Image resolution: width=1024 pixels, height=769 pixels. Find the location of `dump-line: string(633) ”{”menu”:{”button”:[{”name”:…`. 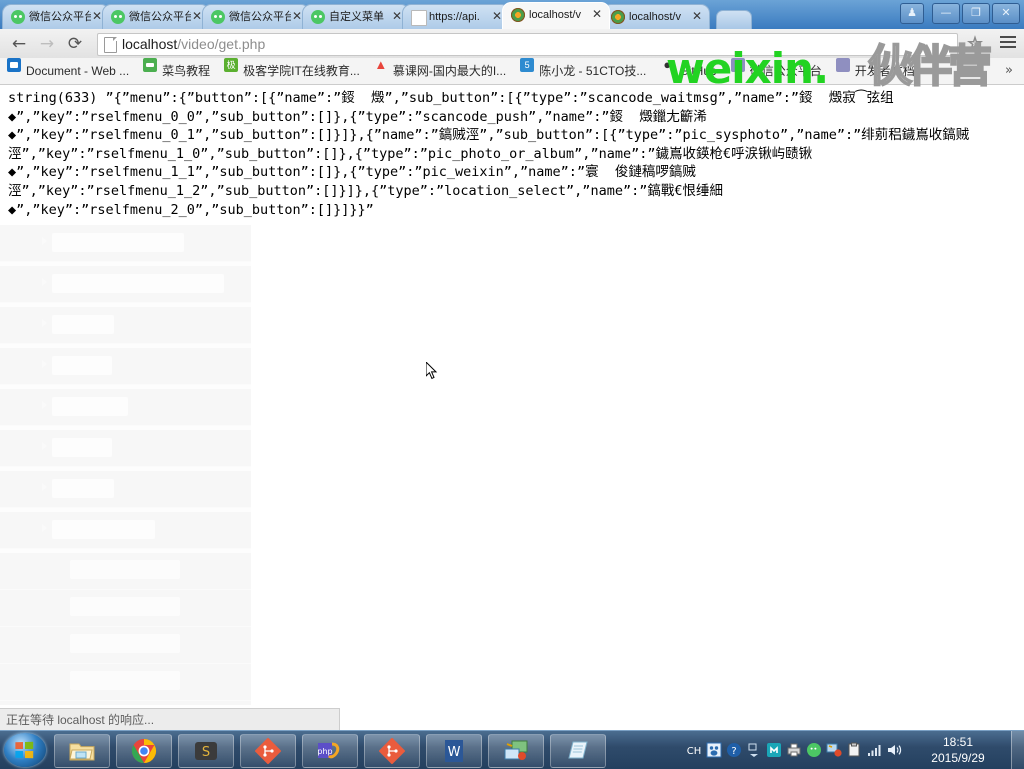

dump-line: string(633) ”{”menu”:{”button”:[{”name”:… is located at coordinates (451, 98).